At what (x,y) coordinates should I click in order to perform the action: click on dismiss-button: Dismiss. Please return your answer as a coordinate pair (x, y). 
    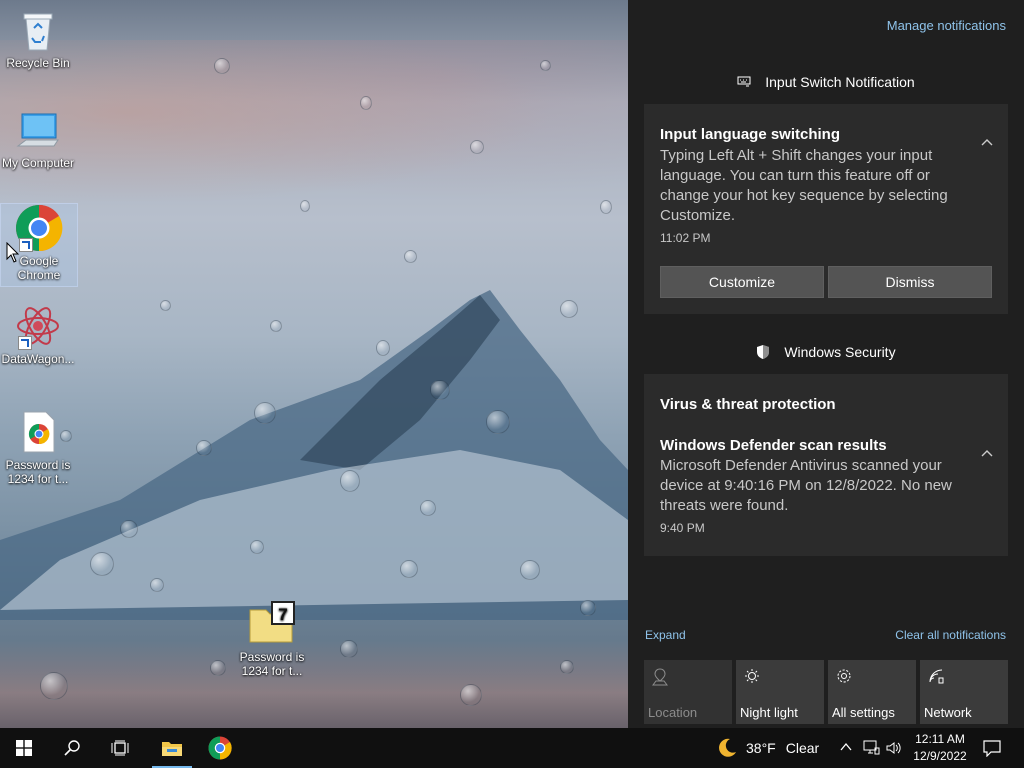
    Looking at the image, I should click on (910, 282).